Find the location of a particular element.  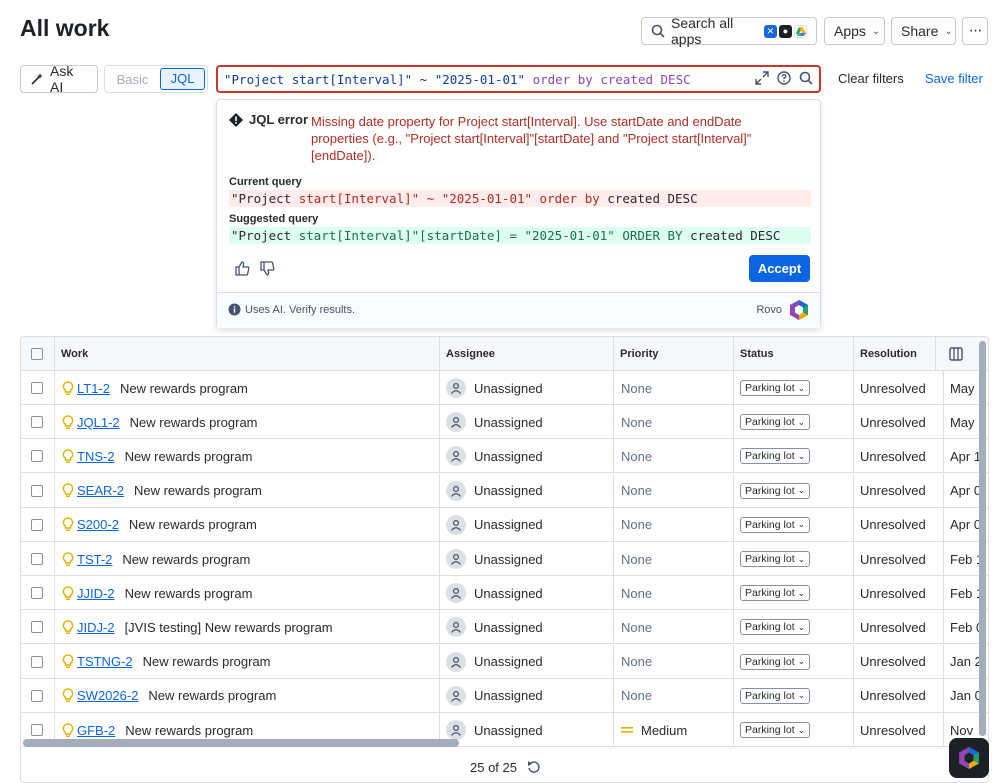

thumbs-up-icon is located at coordinates (242, 268).